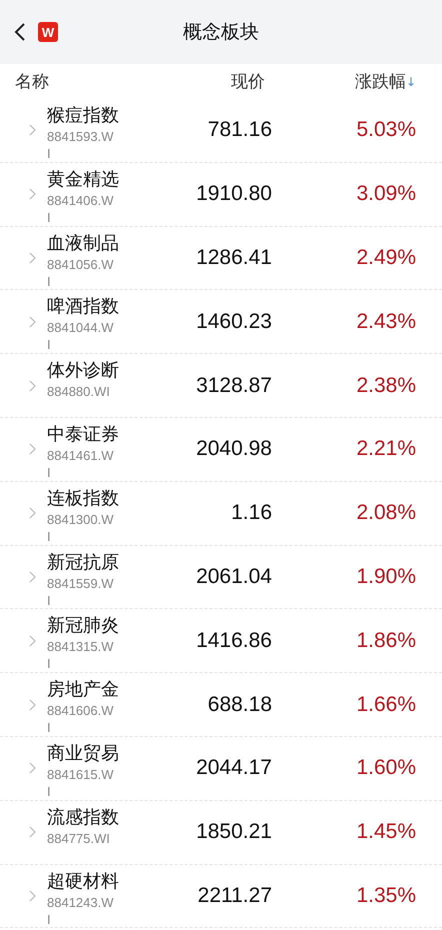 This screenshot has height=930, width=442. I want to click on sector-code: 8841315.WI, so click(80, 655).